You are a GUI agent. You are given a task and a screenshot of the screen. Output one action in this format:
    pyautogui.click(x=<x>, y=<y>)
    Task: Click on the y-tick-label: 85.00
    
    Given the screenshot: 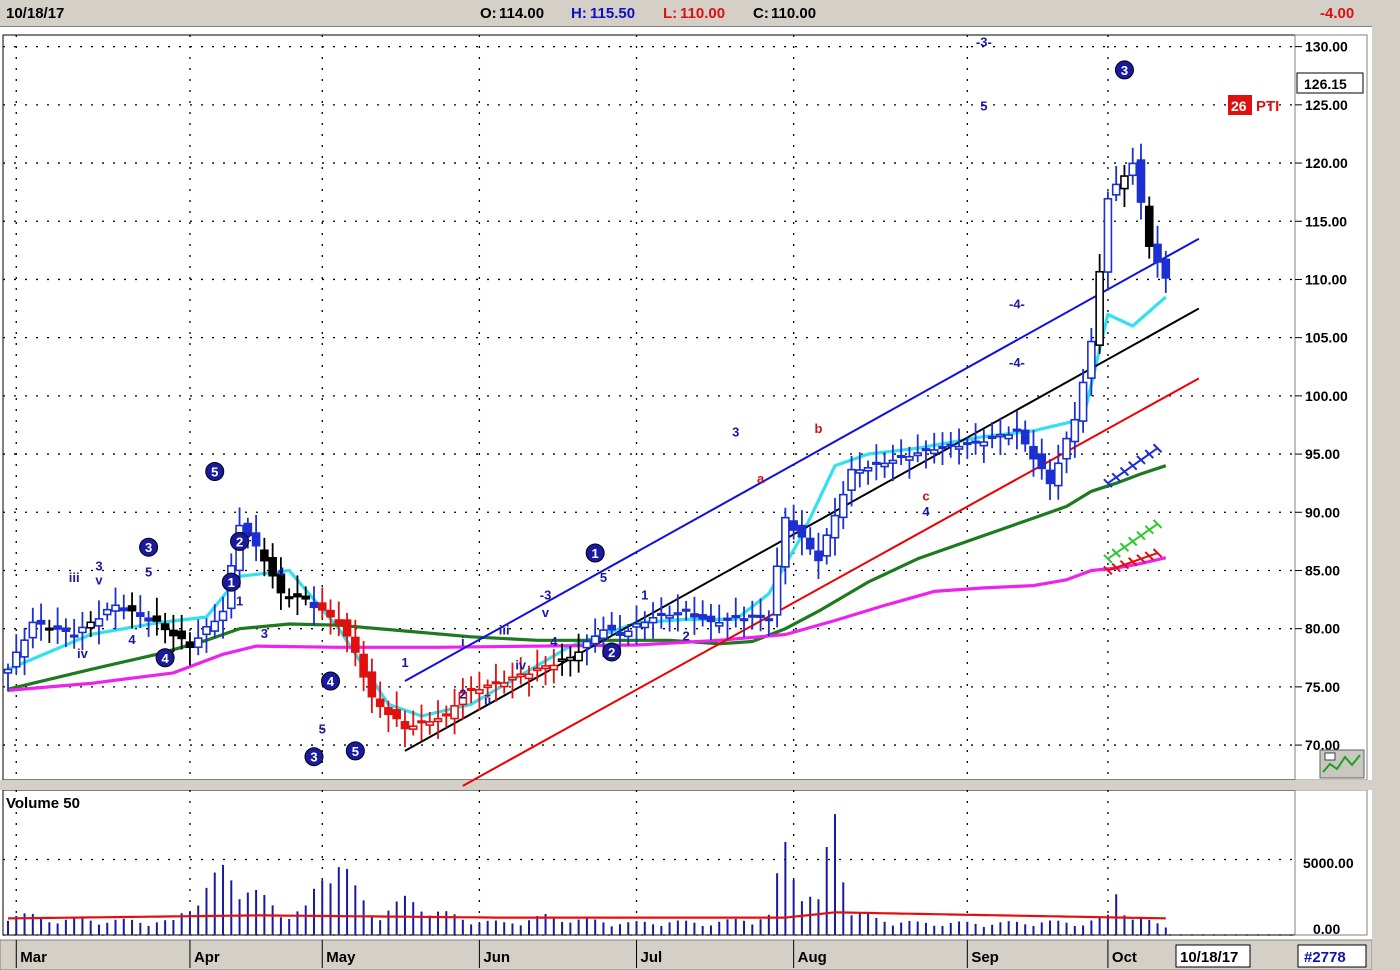 What is the action you would take?
    pyautogui.click(x=1322, y=570)
    